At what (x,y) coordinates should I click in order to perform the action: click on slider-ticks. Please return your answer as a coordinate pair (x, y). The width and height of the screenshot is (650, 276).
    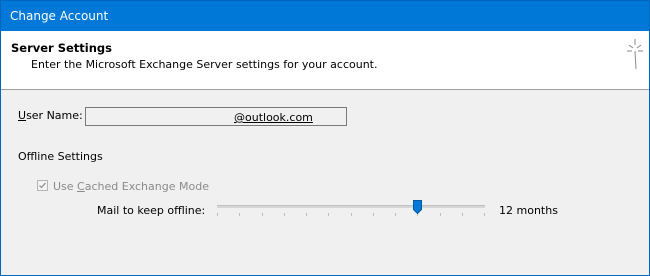
    Looking at the image, I should click on (351, 215).